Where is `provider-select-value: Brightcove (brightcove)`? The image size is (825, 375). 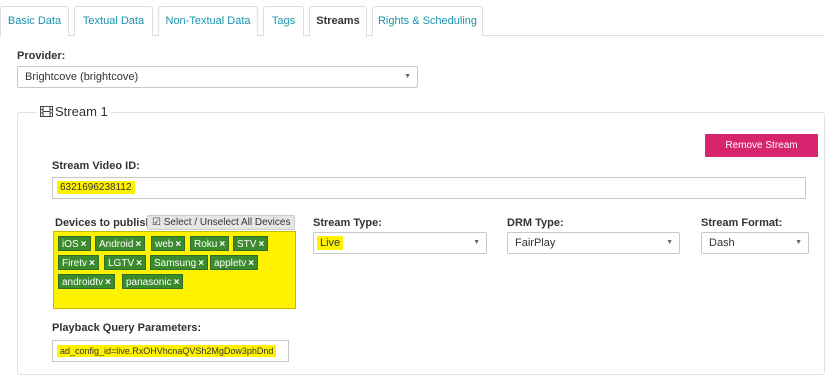
provider-select-value: Brightcove (brightcove) is located at coordinates (82, 77).